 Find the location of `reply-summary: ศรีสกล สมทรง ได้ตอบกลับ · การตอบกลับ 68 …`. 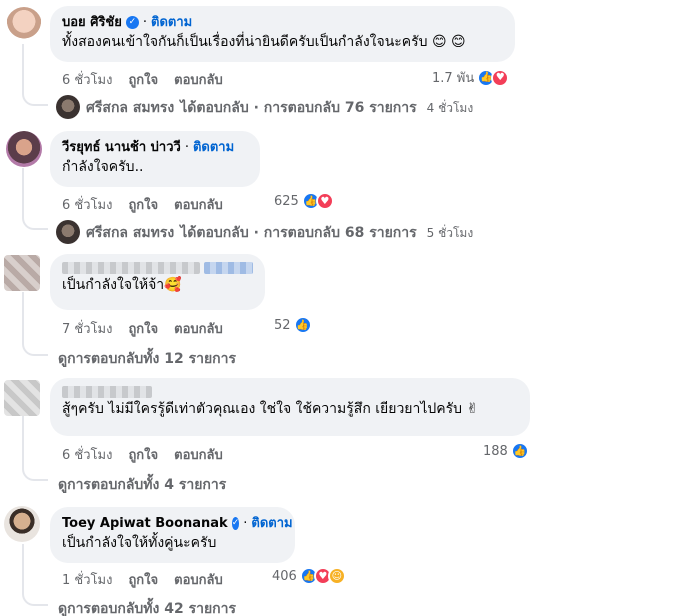

reply-summary: ศรีสกล สมทรง ได้ตอบกลับ · การตอบกลับ 68 … is located at coordinates (279, 233).